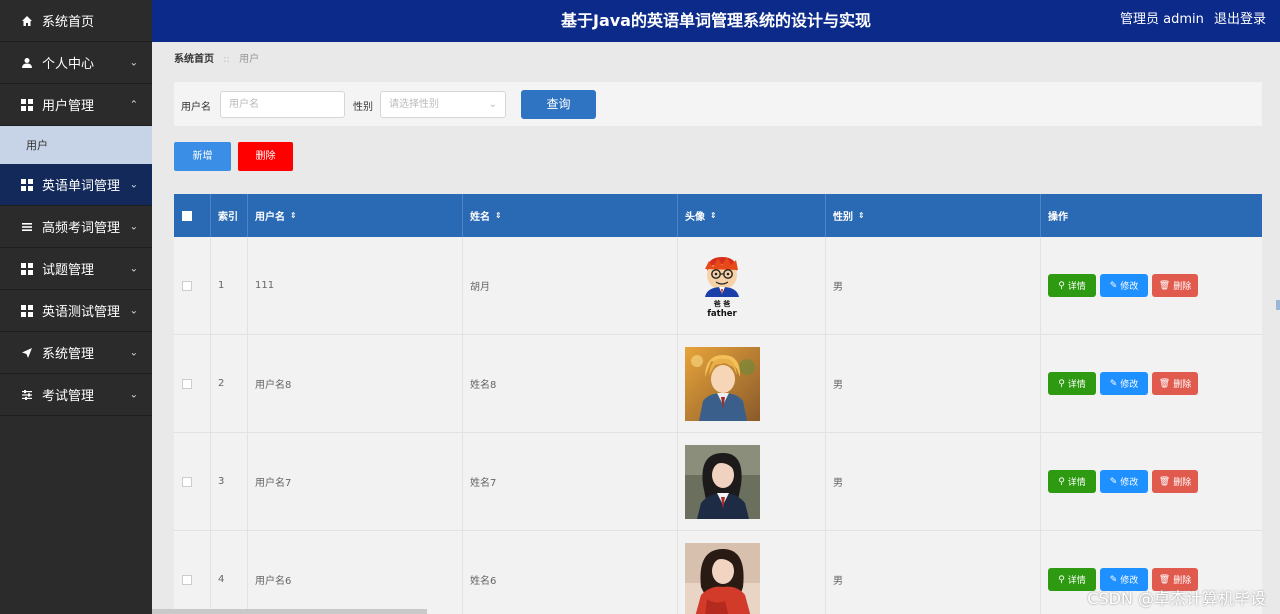  What do you see at coordinates (81, 186) in the screenshot?
I see `sidebar-item-label: 英语单词管理` at bounding box center [81, 186].